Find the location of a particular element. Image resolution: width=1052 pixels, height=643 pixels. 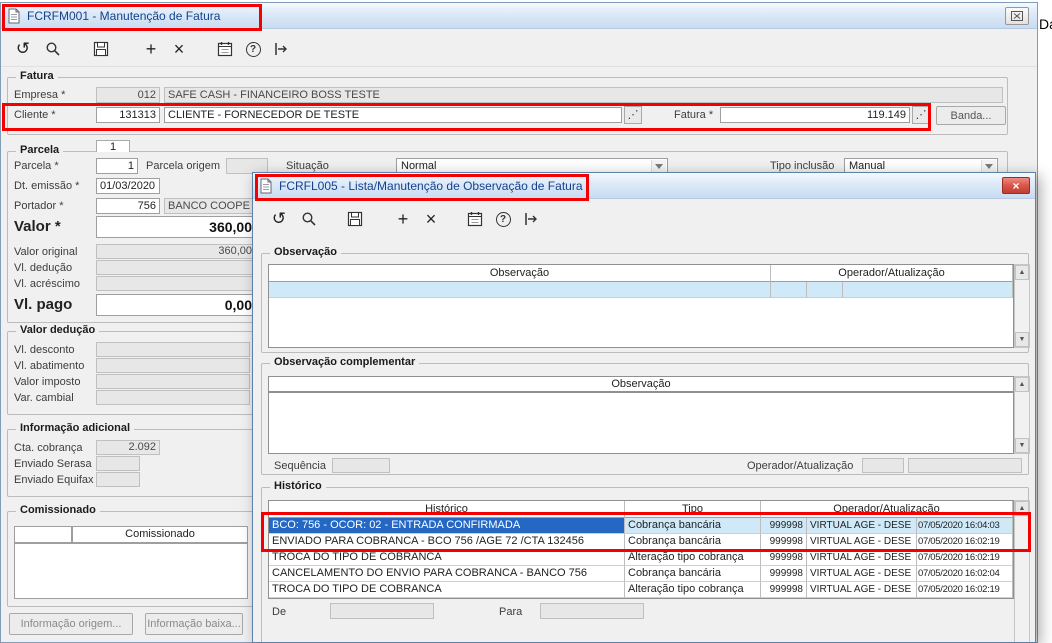

operador-data-cell is located at coordinates (928, 290).